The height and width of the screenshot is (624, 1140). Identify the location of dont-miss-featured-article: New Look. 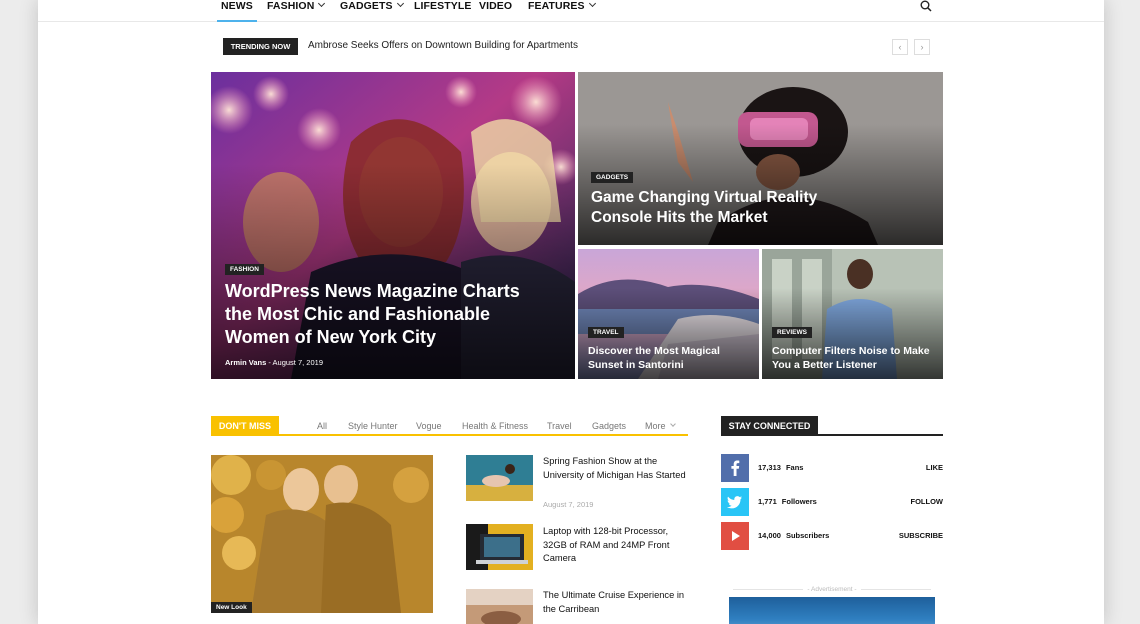
(322, 534).